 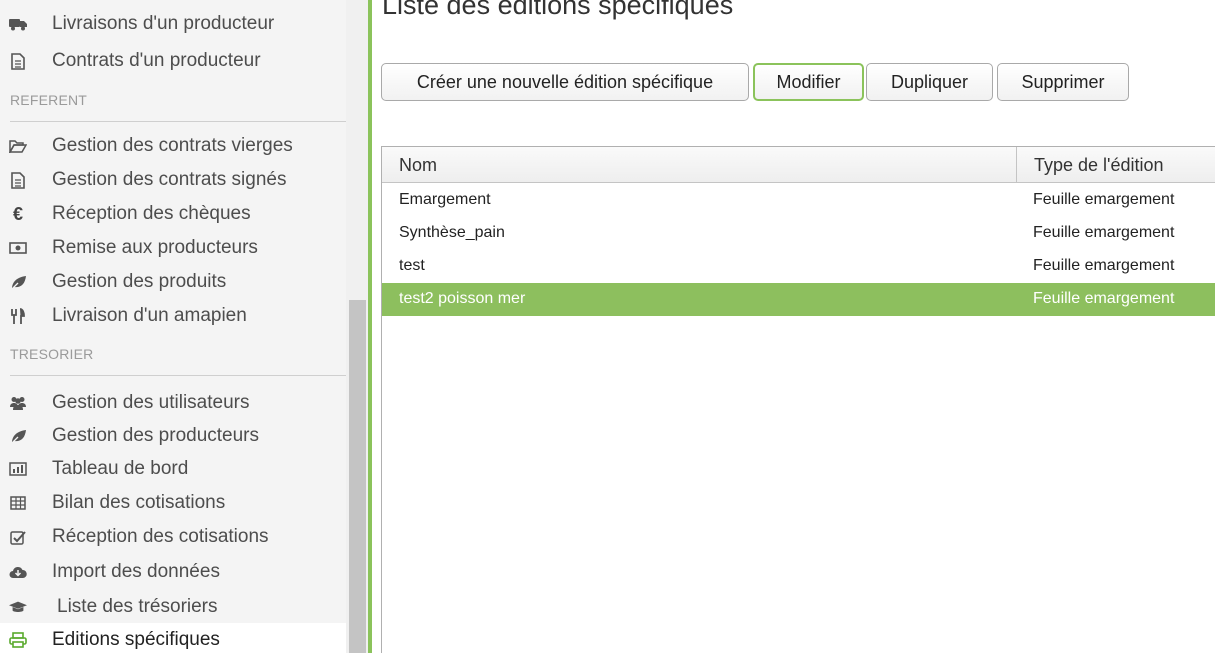 What do you see at coordinates (565, 82) in the screenshot?
I see `create-edition-button: Créer une nouvelle édition spécifique` at bounding box center [565, 82].